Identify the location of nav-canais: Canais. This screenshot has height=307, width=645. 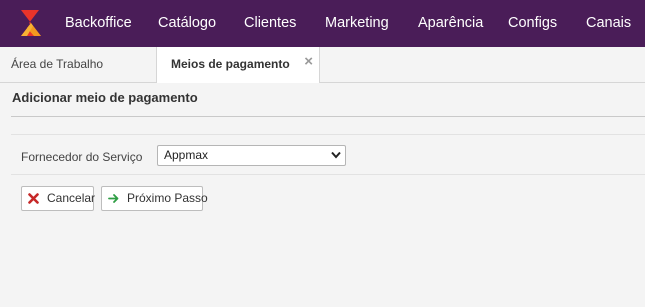
(608, 23).